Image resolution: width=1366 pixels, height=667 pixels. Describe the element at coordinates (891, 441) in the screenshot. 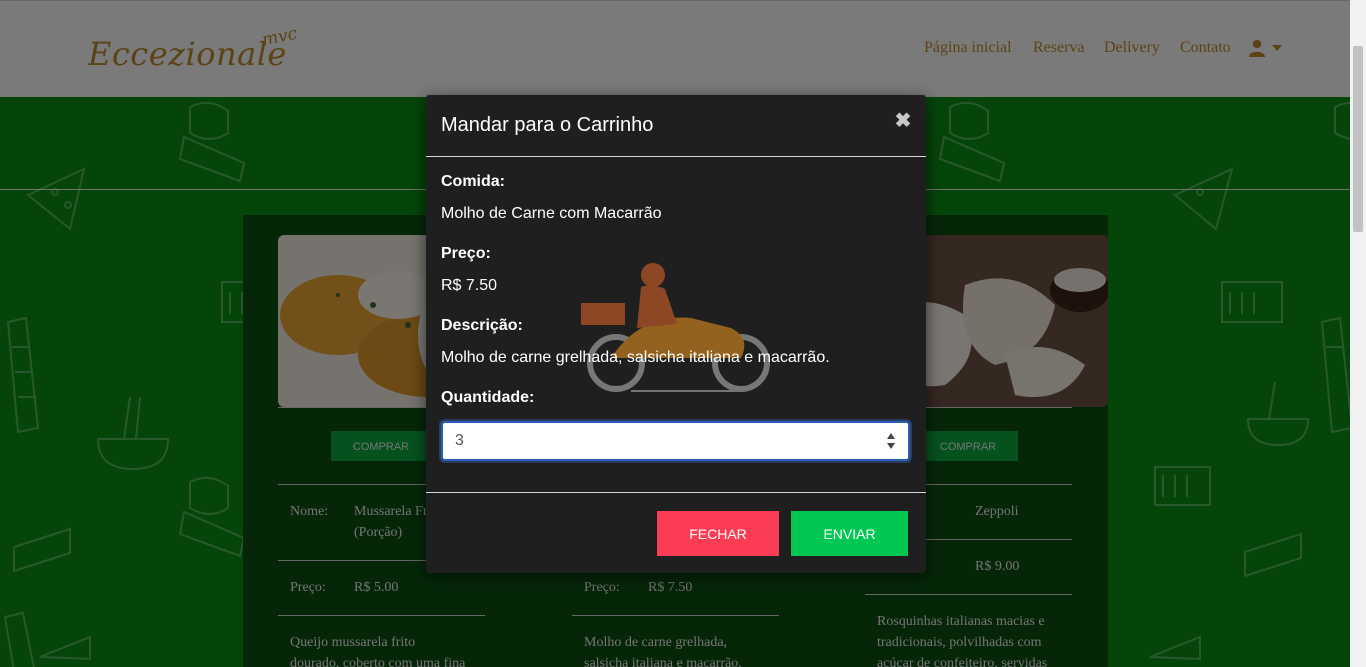

I see `quantity-stepper` at that location.